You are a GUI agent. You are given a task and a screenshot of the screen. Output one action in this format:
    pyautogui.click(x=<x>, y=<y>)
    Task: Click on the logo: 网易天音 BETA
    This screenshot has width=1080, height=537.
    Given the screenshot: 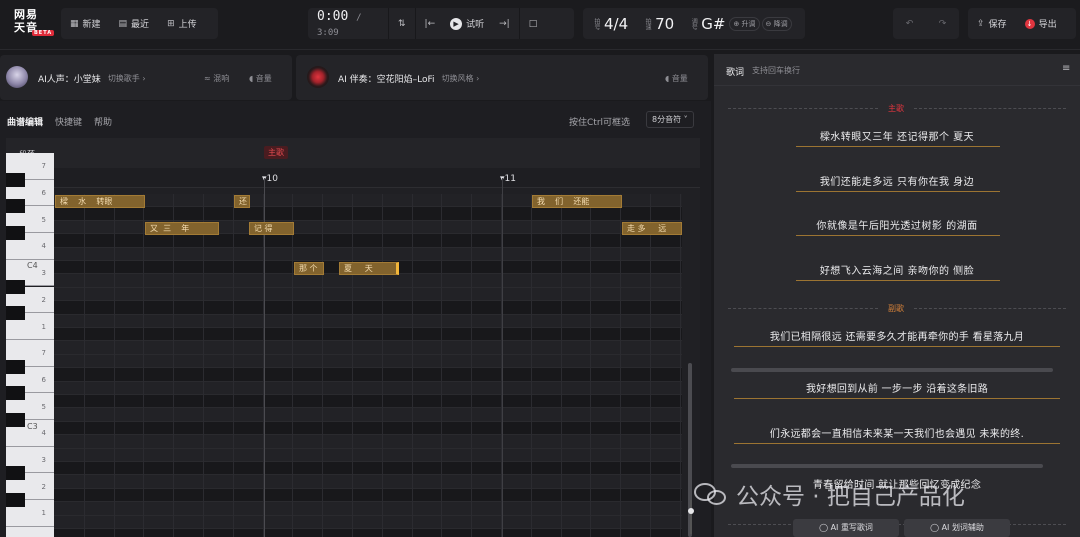 What is the action you would take?
    pyautogui.click(x=34, y=25)
    